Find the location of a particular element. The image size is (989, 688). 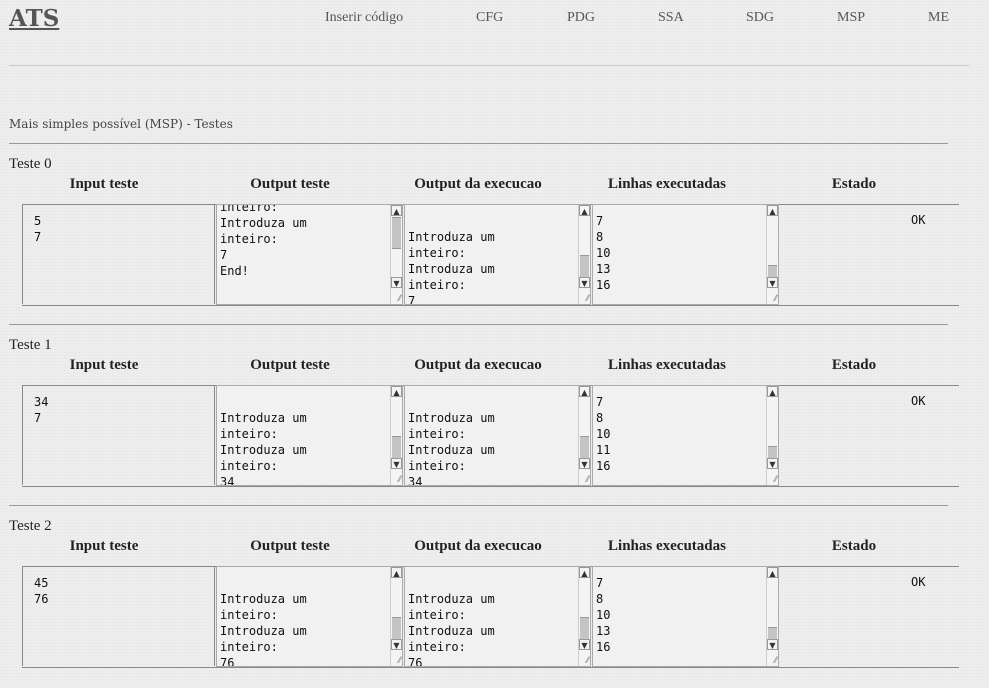

nav-ssa: SSA is located at coordinates (671, 18).